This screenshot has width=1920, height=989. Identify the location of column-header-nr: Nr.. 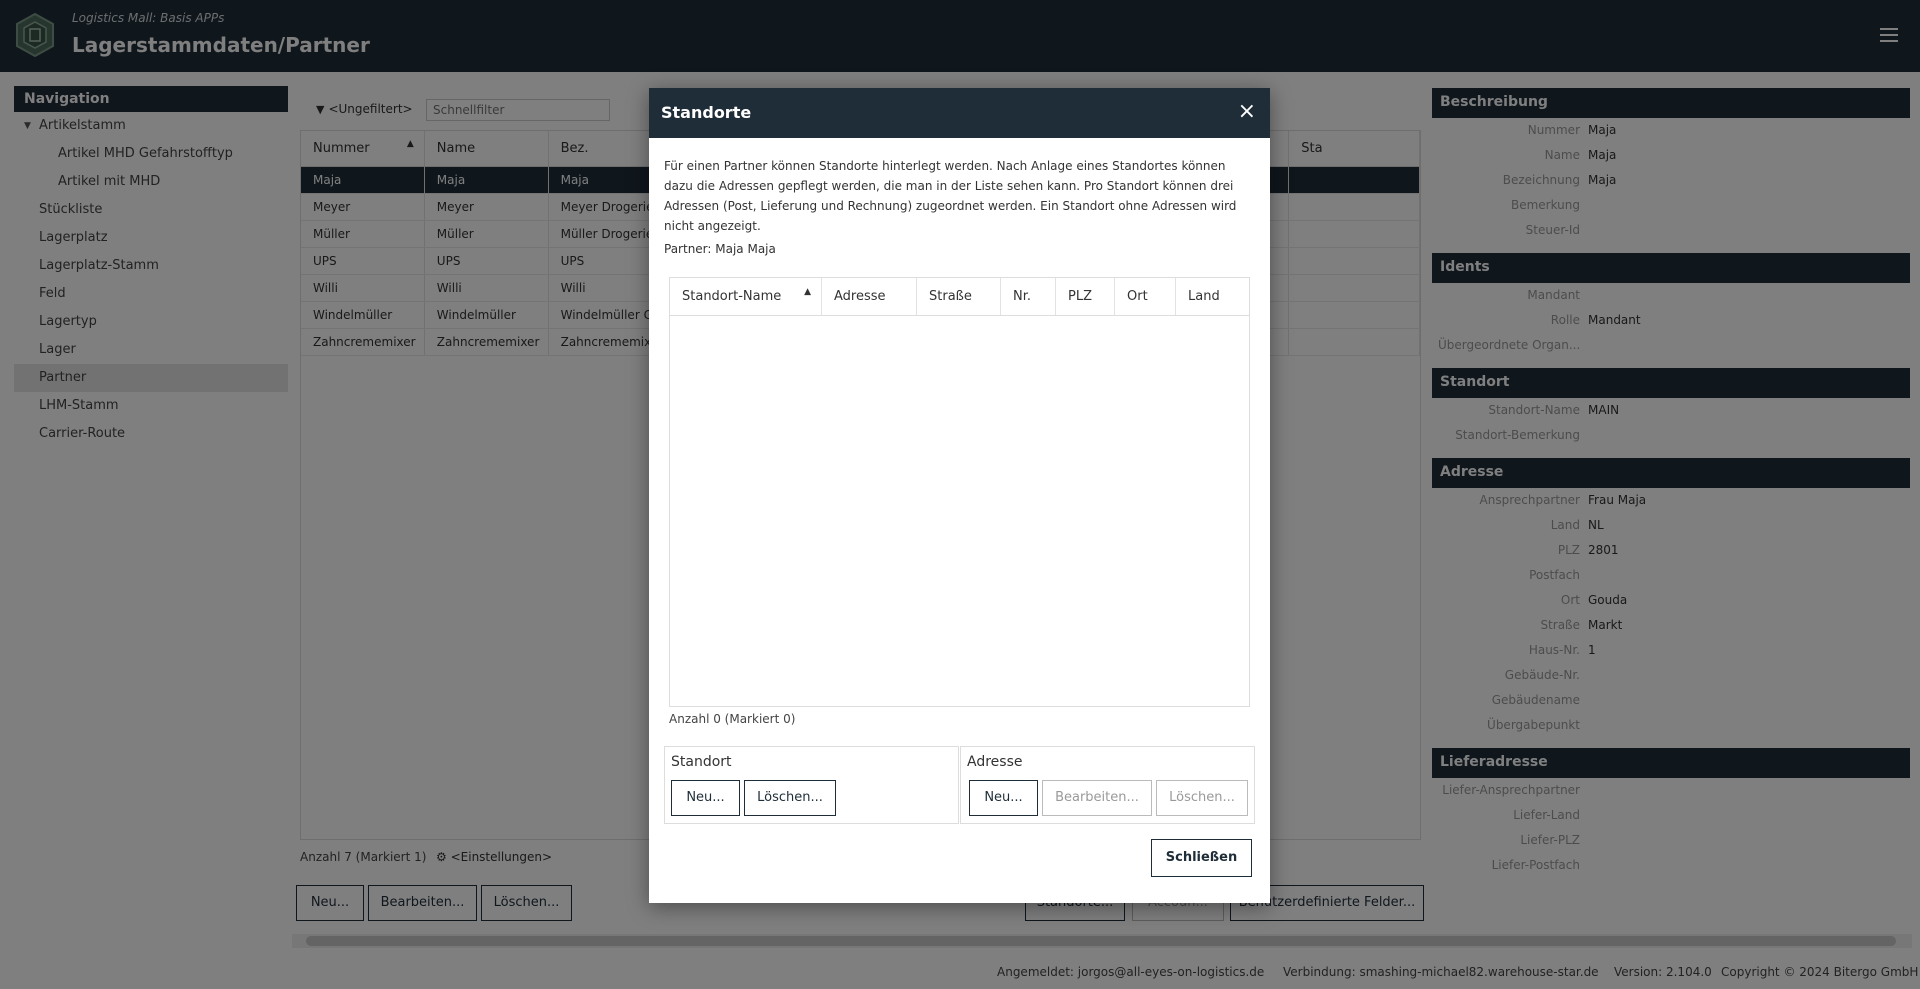
(1028, 296).